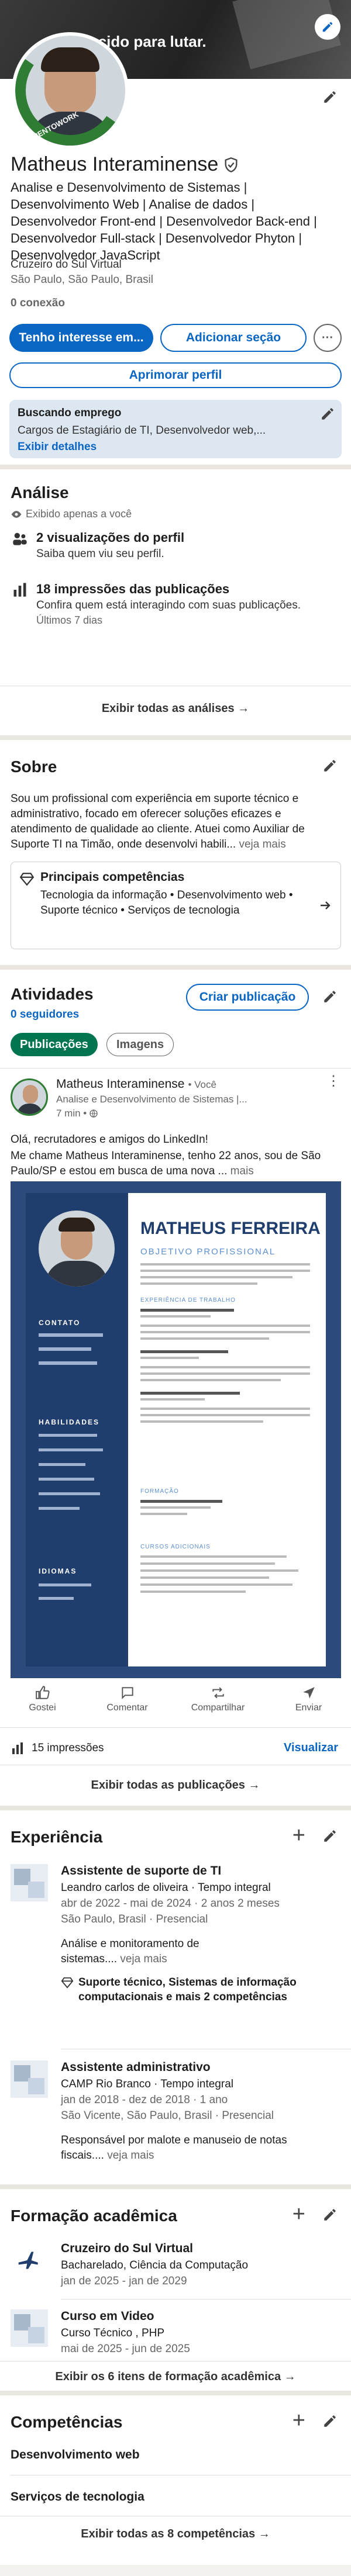  Describe the element at coordinates (231, 164) in the screenshot. I see `verified-shield-icon` at that location.